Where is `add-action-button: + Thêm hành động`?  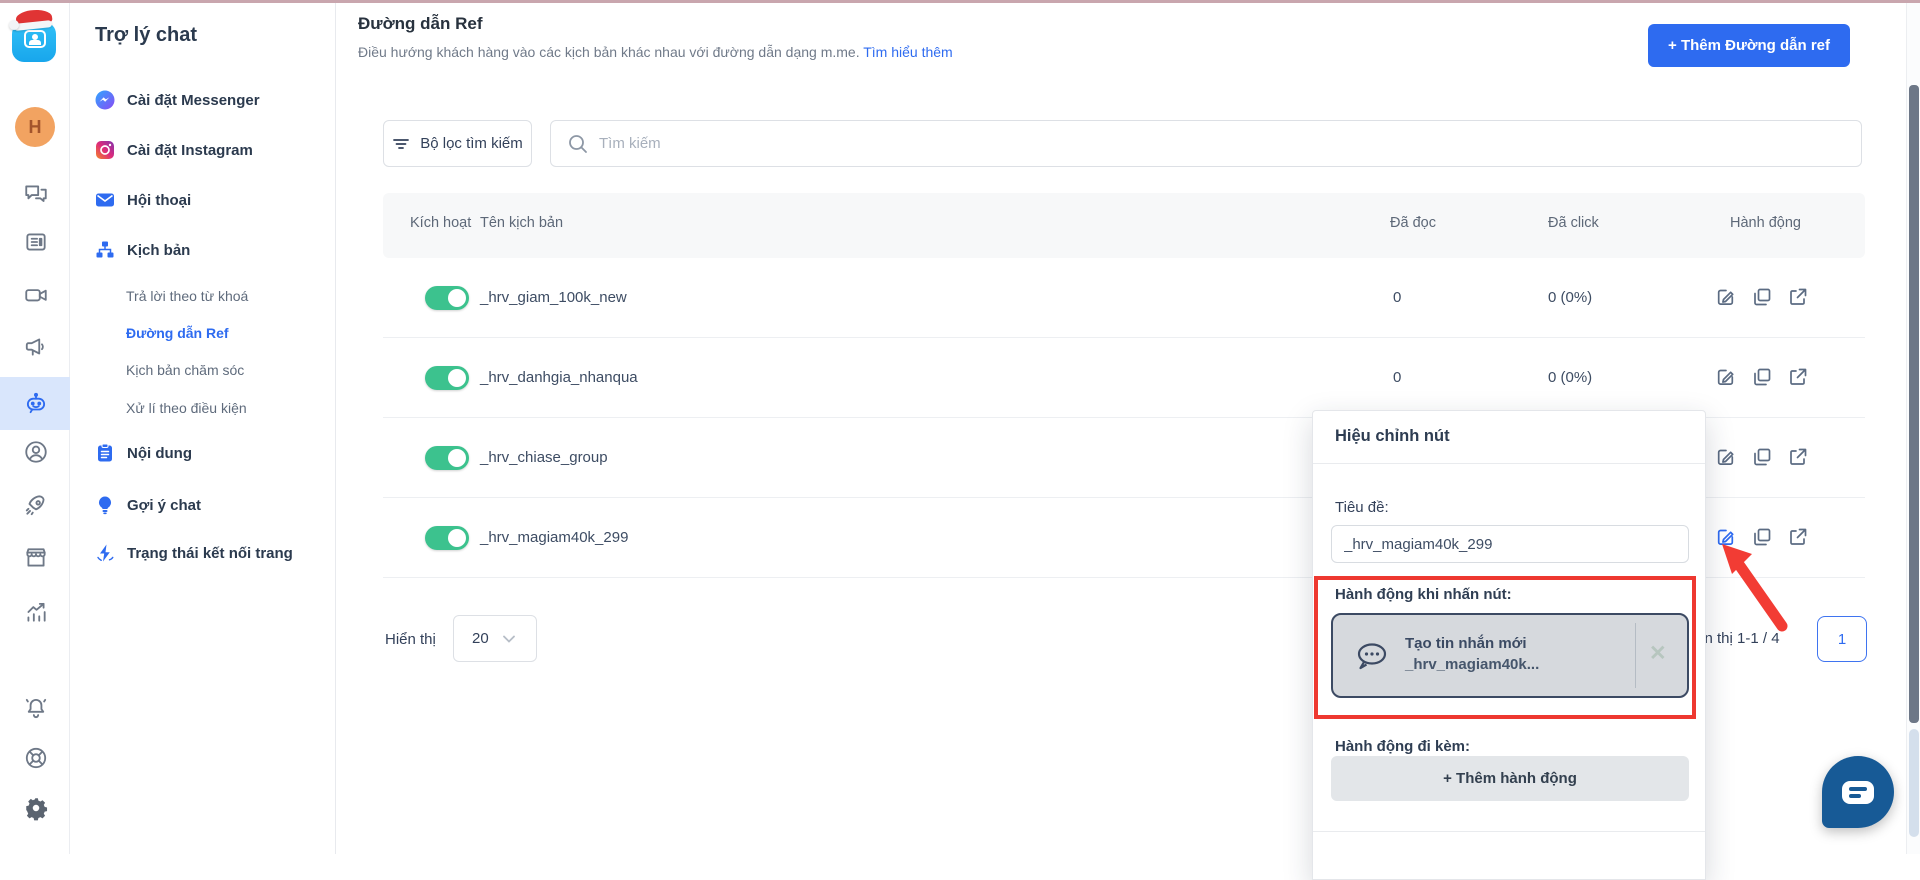 add-action-button: + Thêm hành động is located at coordinates (1510, 778).